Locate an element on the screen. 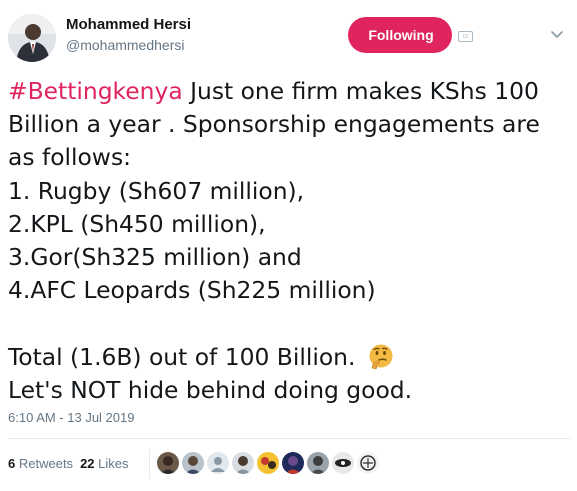 The height and width of the screenshot is (491, 577). likers-avatars is located at coordinates (269, 463).